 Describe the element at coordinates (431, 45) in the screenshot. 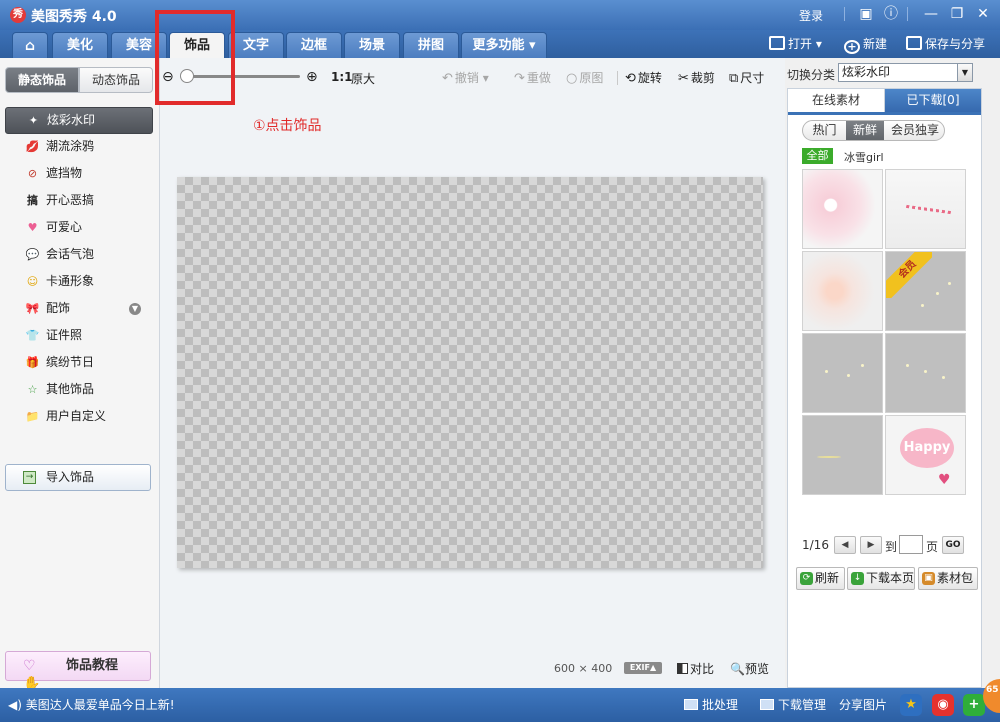

I see `tab-collage: 拼图` at that location.